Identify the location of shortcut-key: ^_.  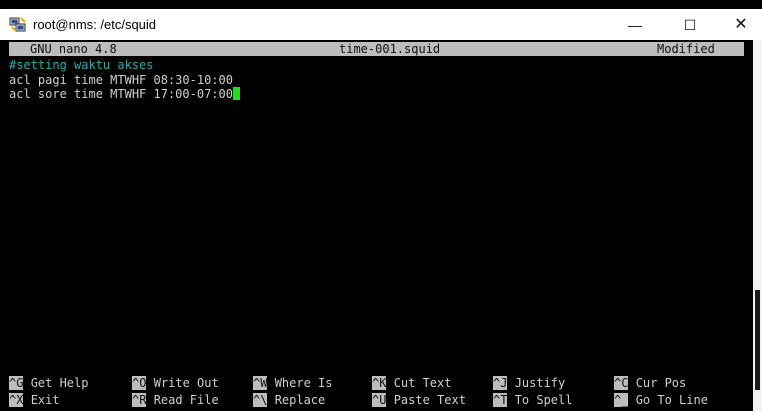
(621, 400).